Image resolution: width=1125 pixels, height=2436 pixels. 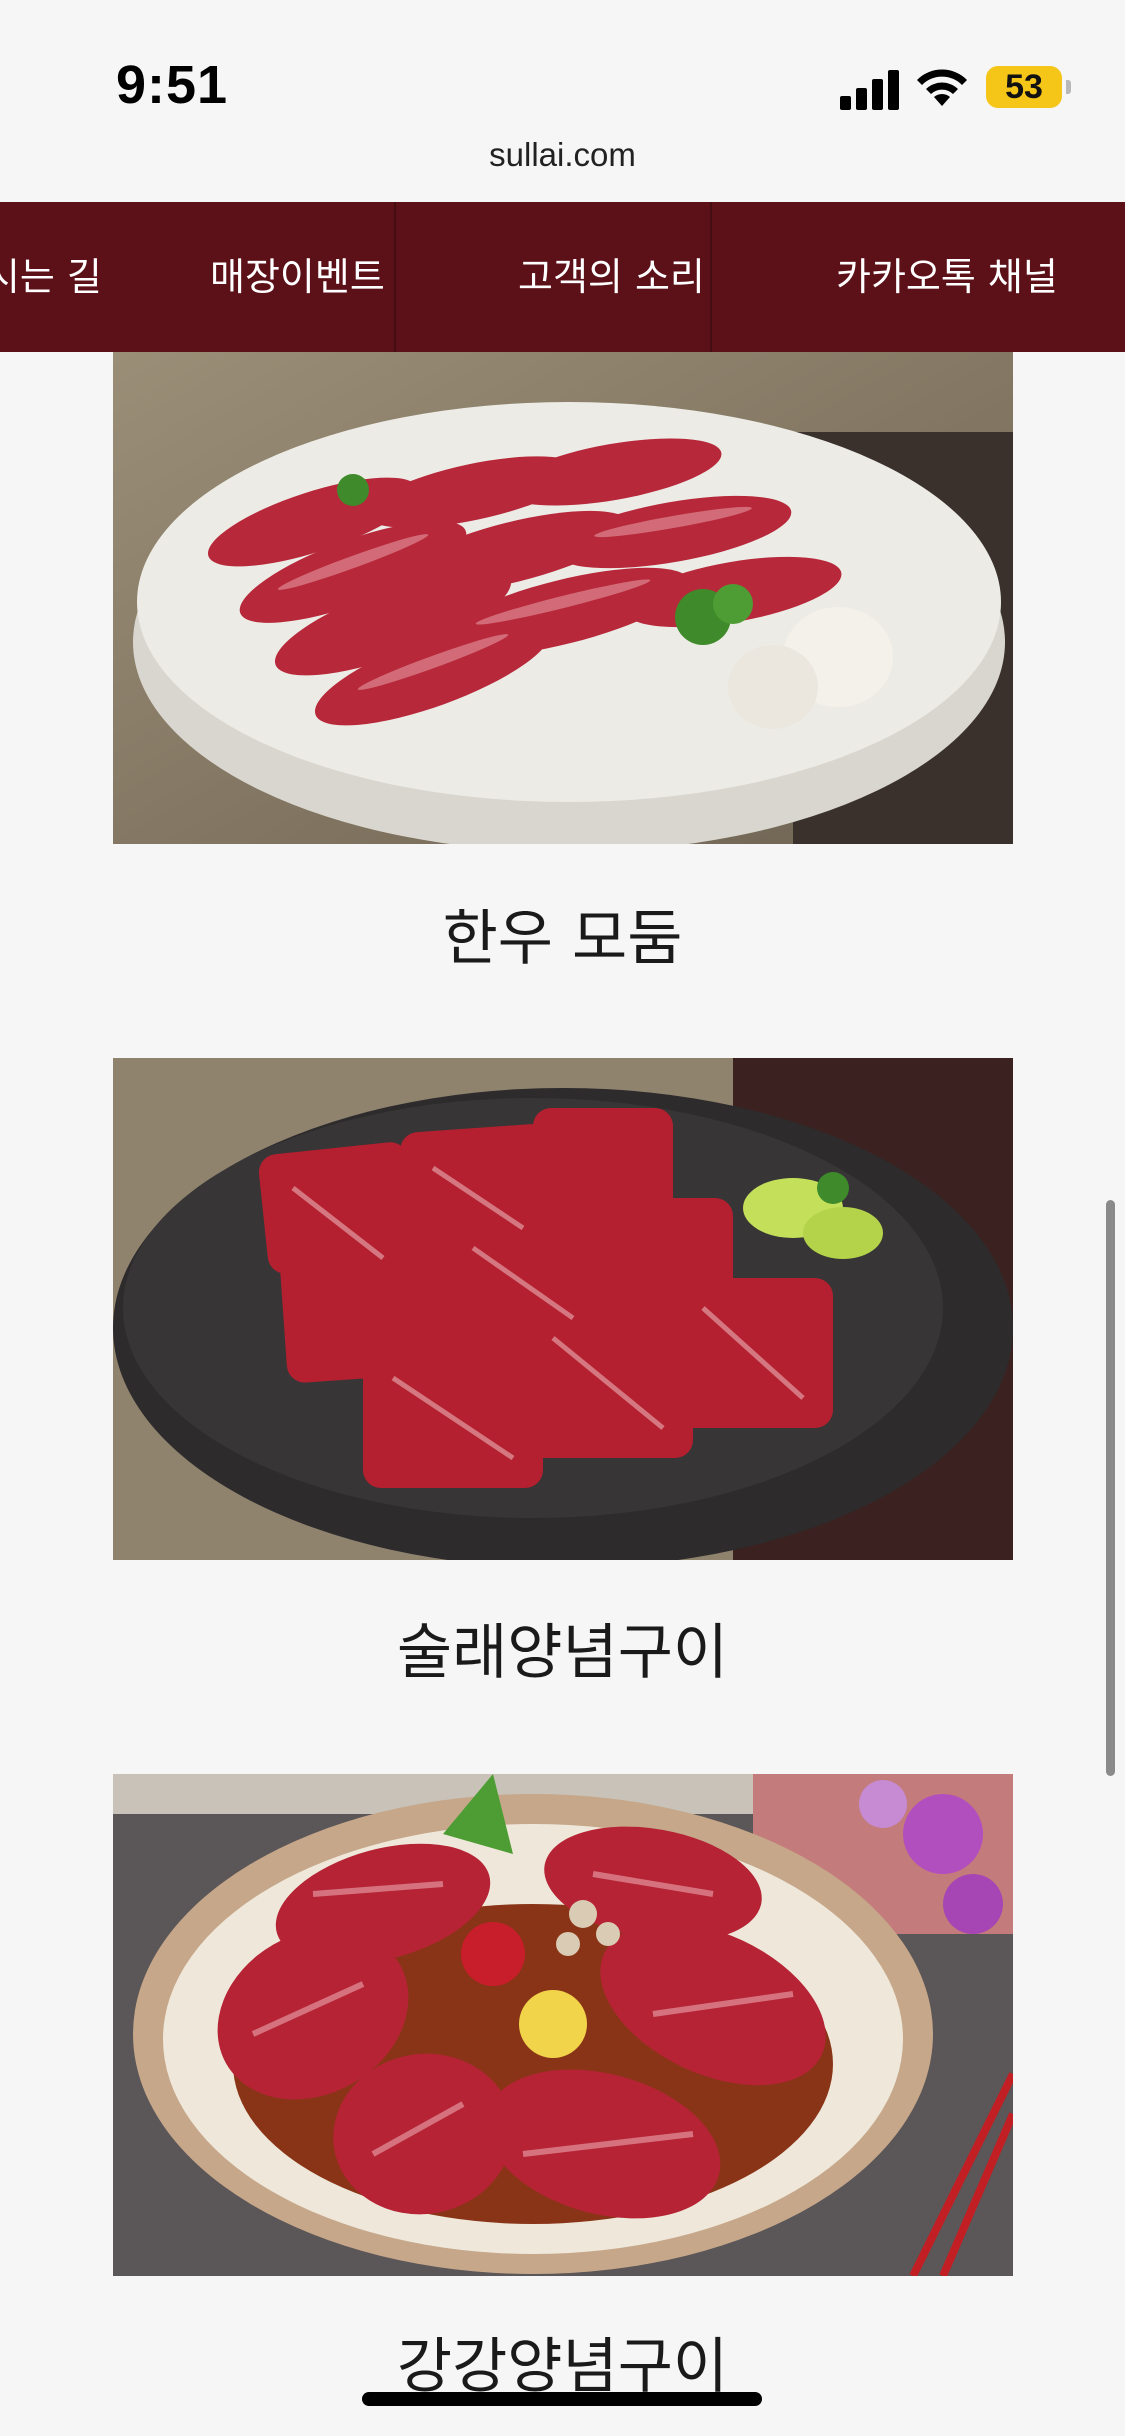 What do you see at coordinates (611, 277) in the screenshot?
I see `nav-item-customer-voice: 고객의 소리` at bounding box center [611, 277].